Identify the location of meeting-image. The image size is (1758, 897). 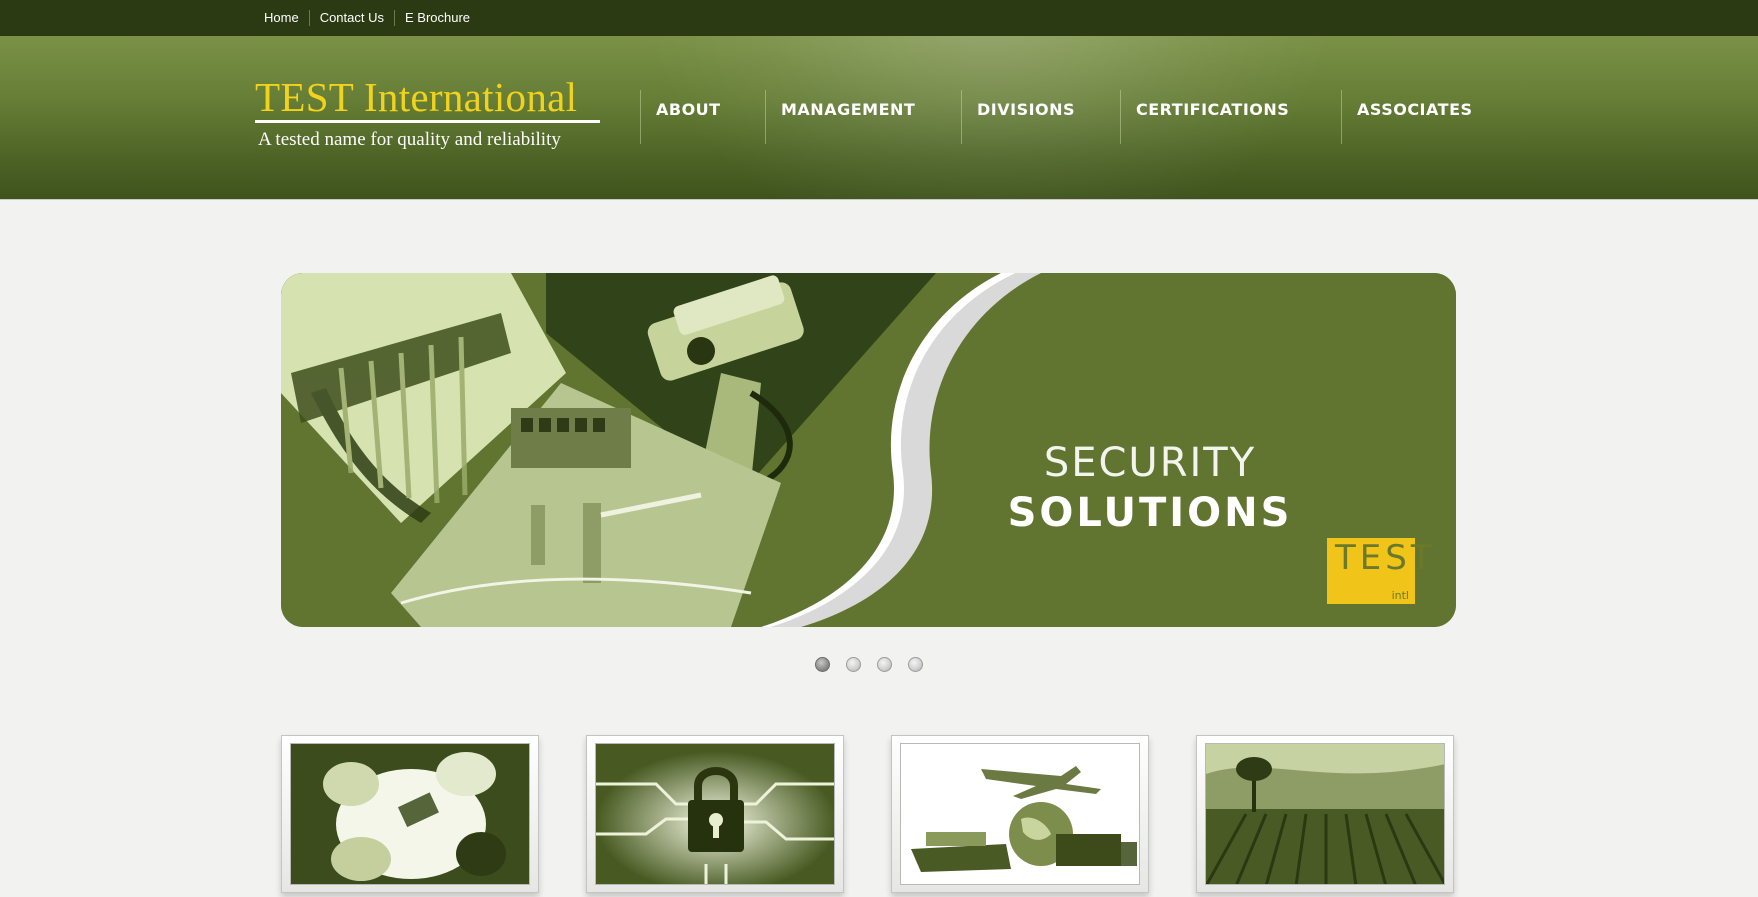
(410, 814).